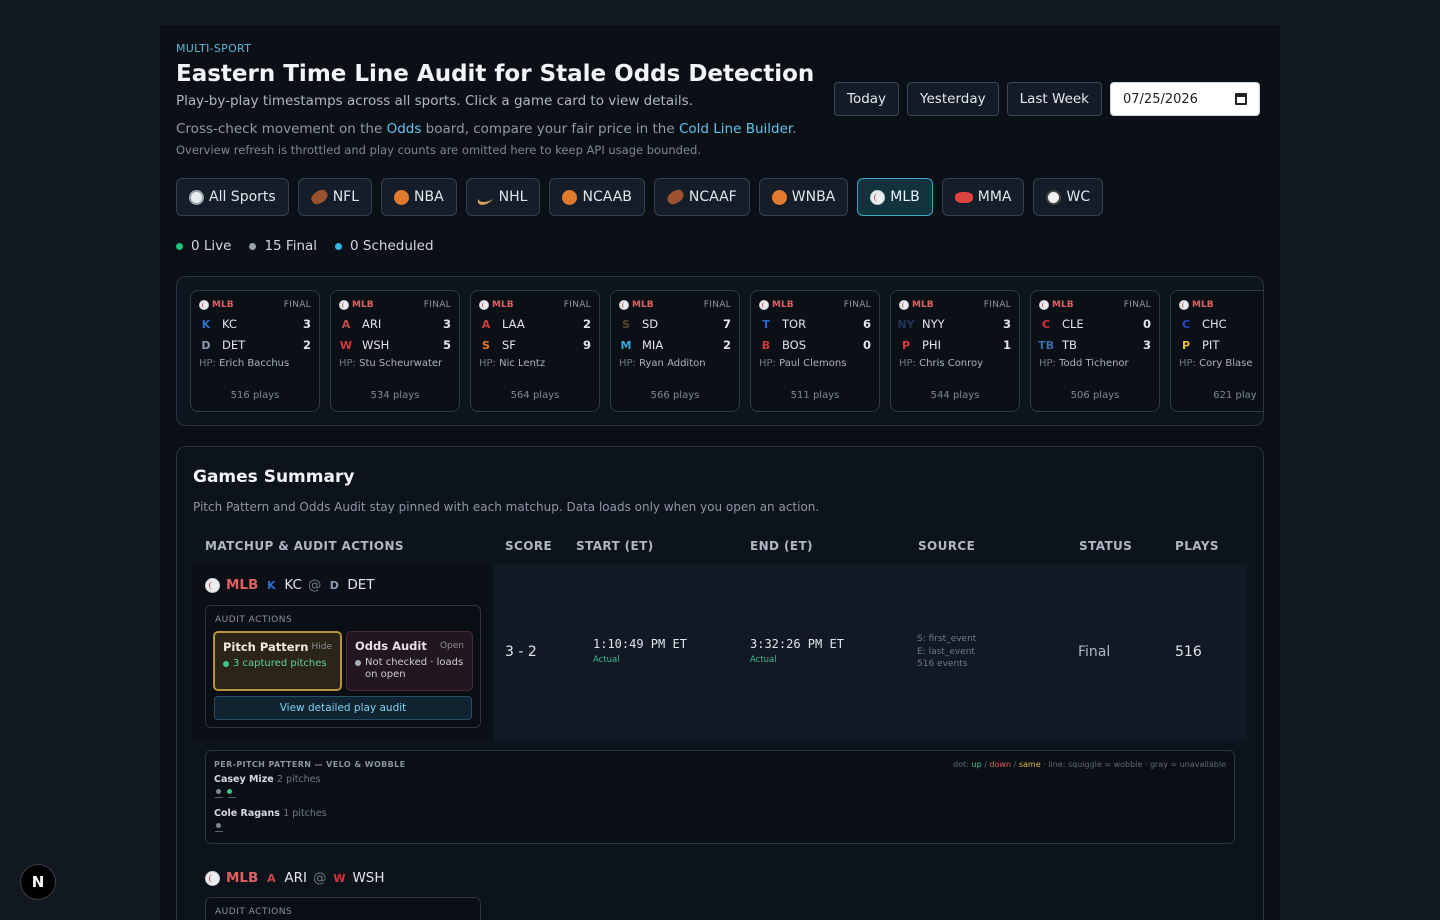 The image size is (1440, 920). What do you see at coordinates (797, 644) in the screenshot?
I see `end-time: 3:32:26 PM ET` at bounding box center [797, 644].